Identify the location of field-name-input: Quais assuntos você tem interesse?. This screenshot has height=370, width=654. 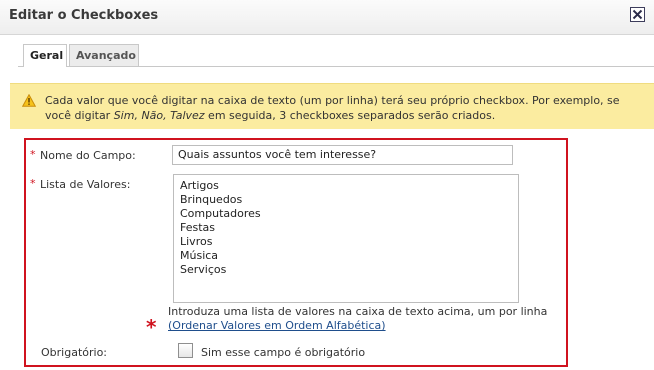
(342, 155).